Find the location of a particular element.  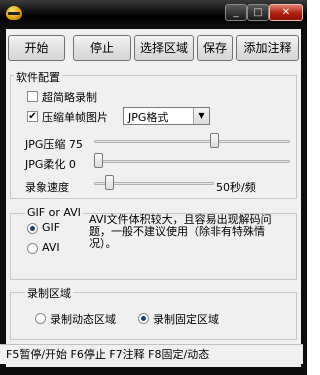

chevron-down-icon: ▼ is located at coordinates (201, 116).